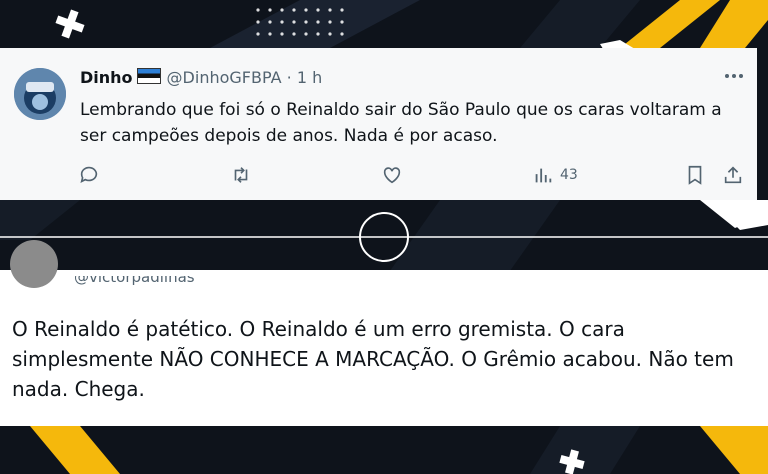 The height and width of the screenshot is (474, 768). I want to click on estonia-flag-icon, so click(148, 76).